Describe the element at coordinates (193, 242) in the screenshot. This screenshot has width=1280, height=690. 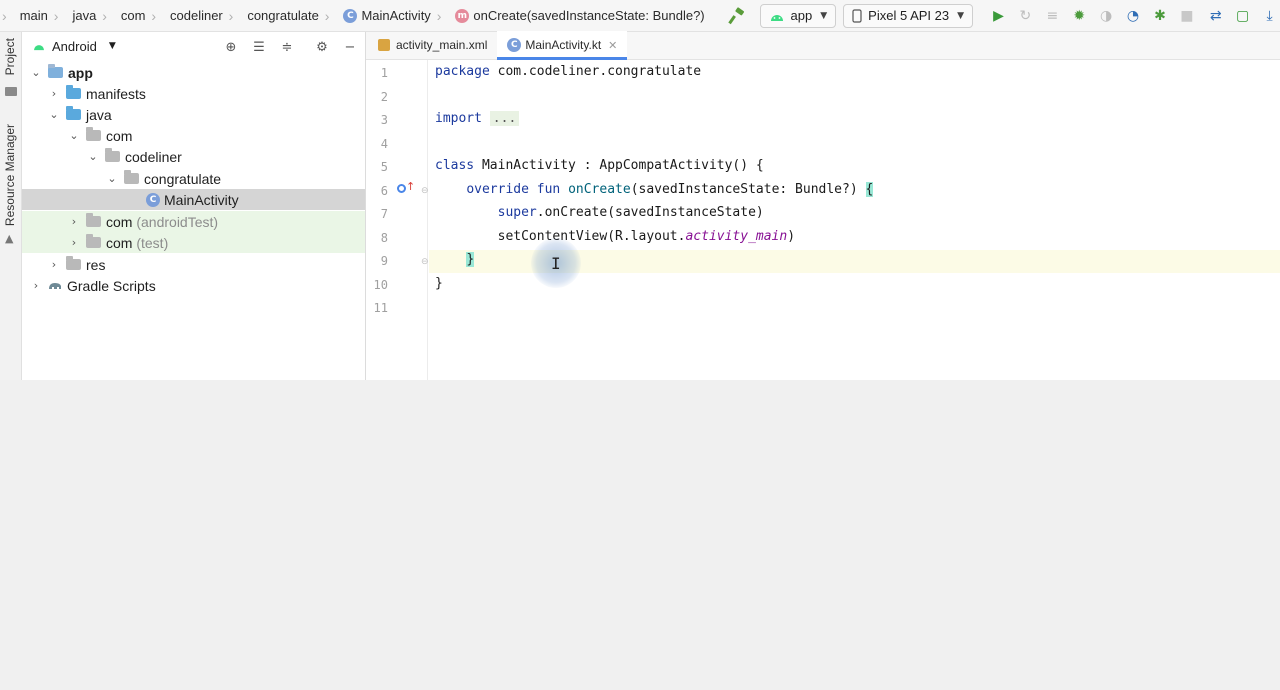
I see `tree-item-com-test: › com (test)` at that location.